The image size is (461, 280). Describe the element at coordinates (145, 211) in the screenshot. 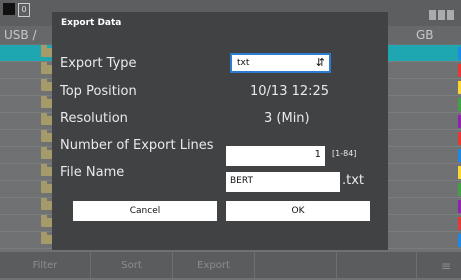

I see `cancel-button: Cancel` at that location.